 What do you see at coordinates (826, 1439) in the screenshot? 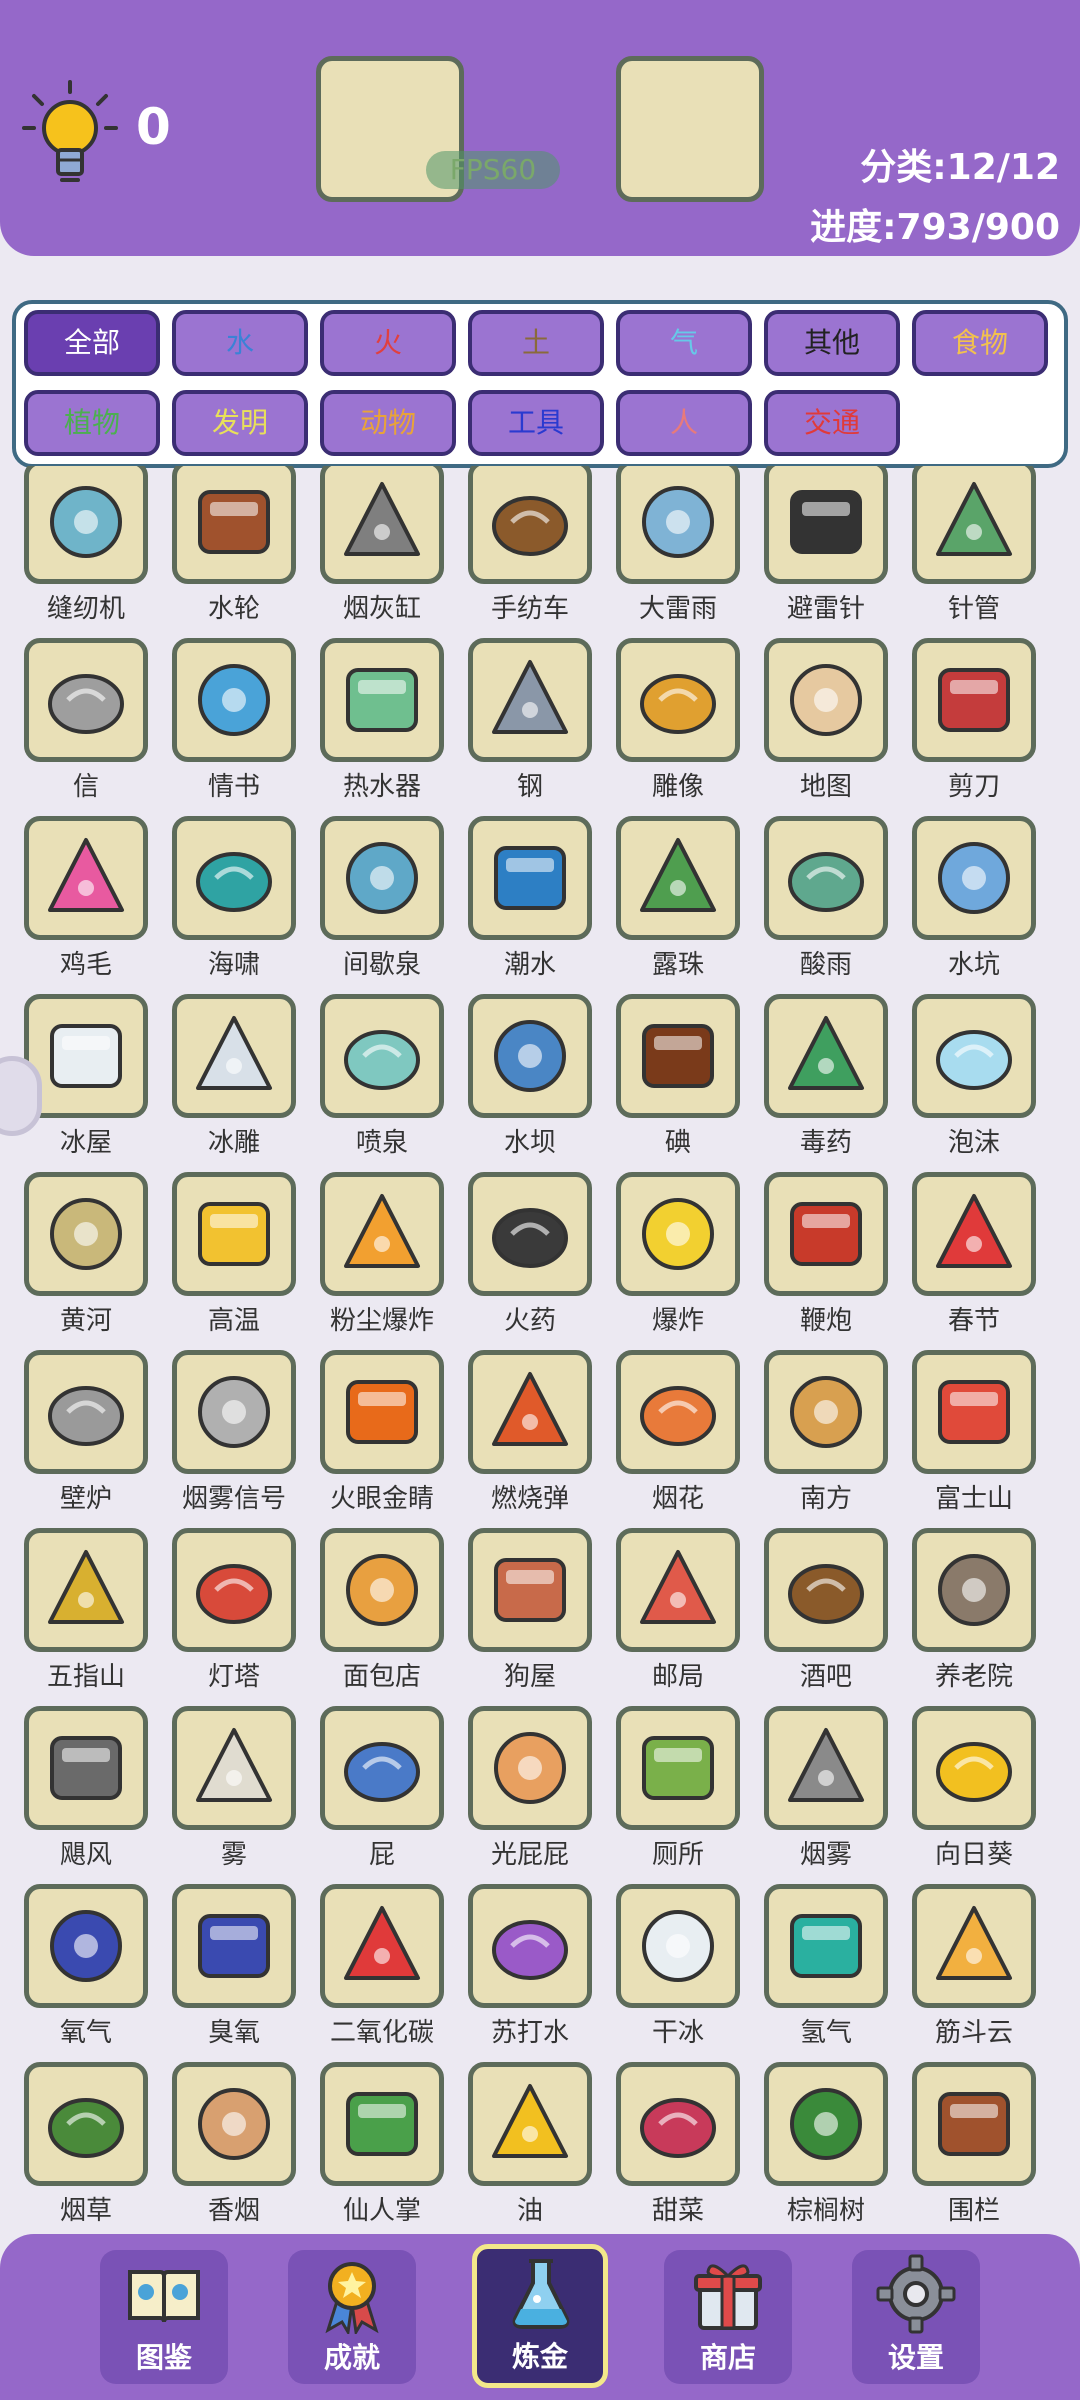
I see `element-card: 南方` at bounding box center [826, 1439].